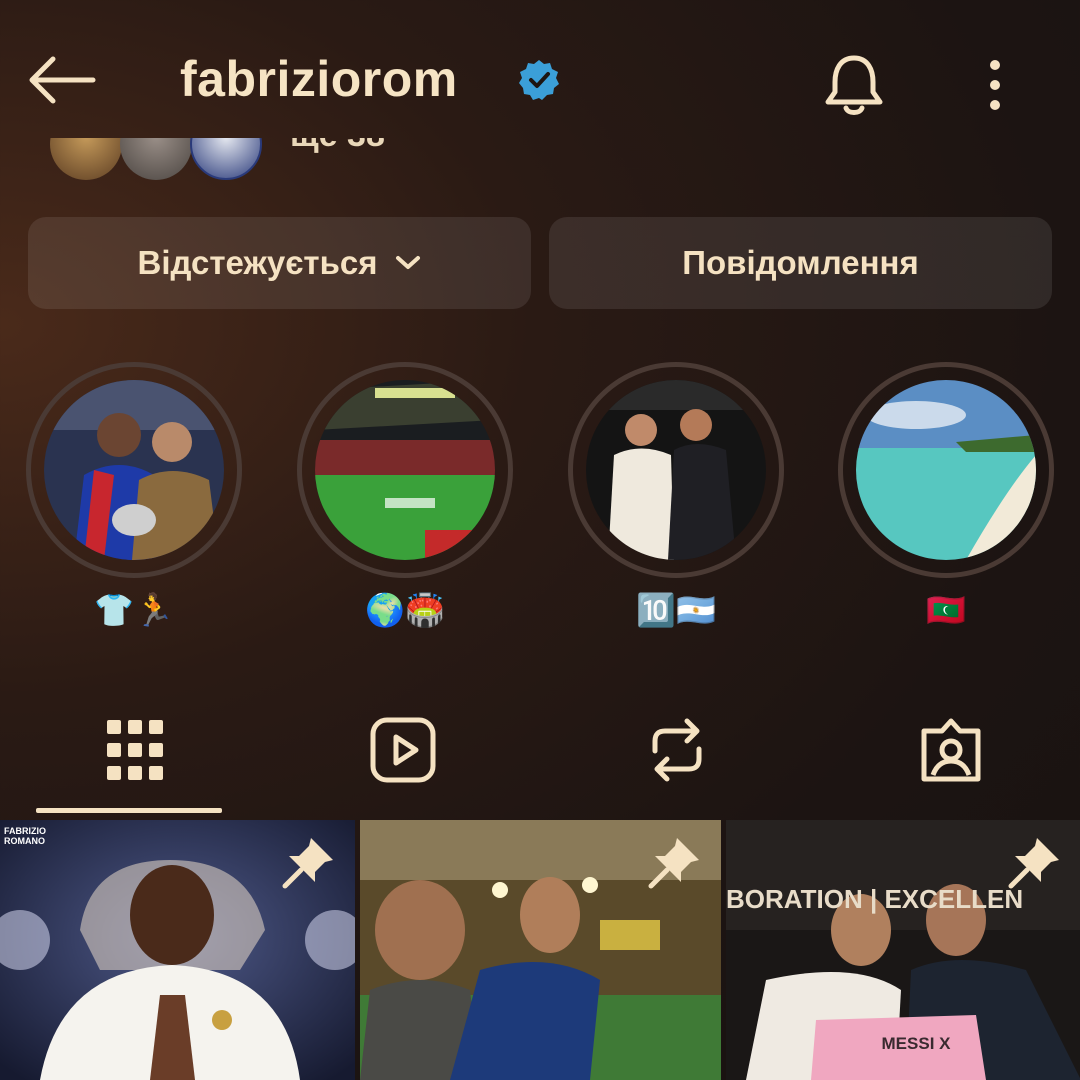 Image resolution: width=1080 pixels, height=1080 pixels. I want to click on message-button-label: Повідомлення, so click(800, 262).